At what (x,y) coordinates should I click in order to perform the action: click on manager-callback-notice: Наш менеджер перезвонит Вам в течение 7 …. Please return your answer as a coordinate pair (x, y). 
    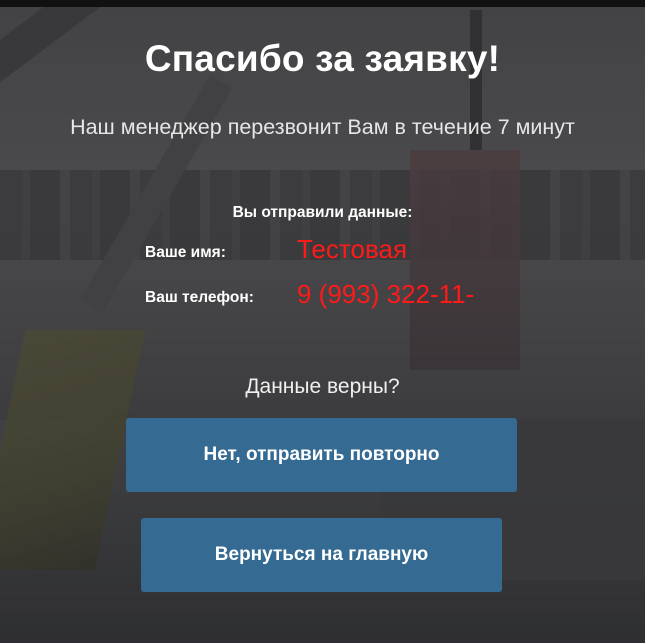
    Looking at the image, I should click on (322, 127).